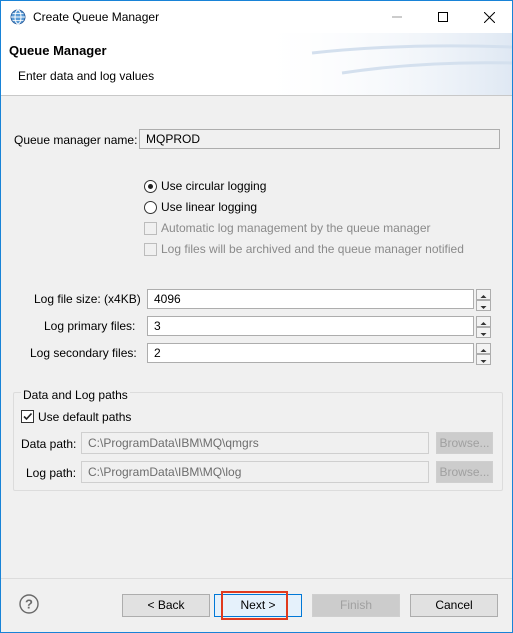 This screenshot has height=633, width=513. Describe the element at coordinates (76, 140) in the screenshot. I see `queue-manager-name-label: Queue manager name:` at that location.